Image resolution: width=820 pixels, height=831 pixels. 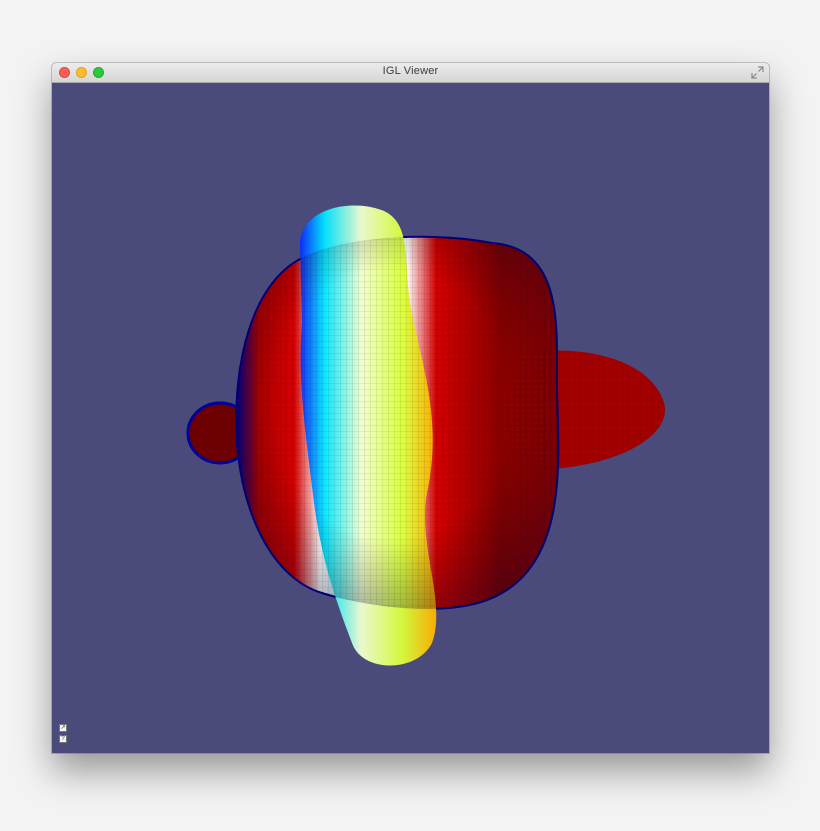 What do you see at coordinates (757, 72) in the screenshot?
I see `fullscreen-icon` at bounding box center [757, 72].